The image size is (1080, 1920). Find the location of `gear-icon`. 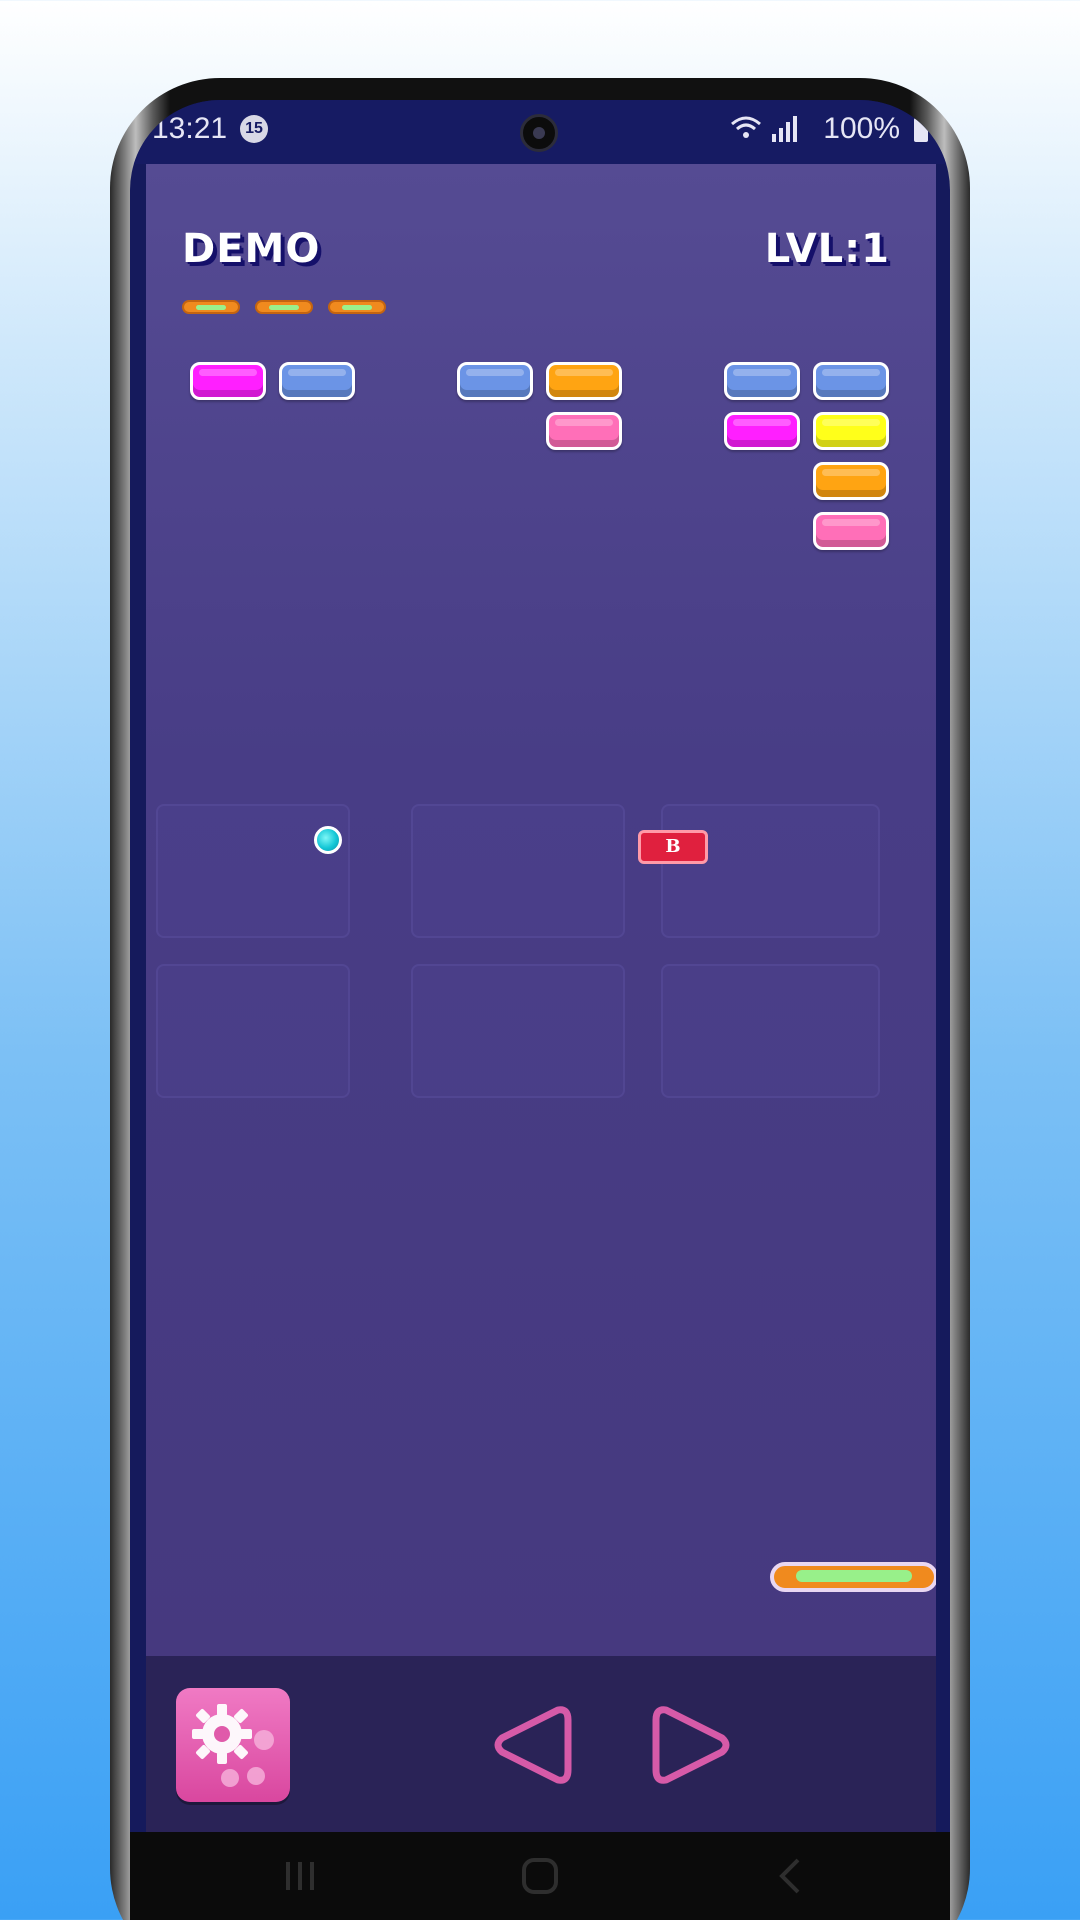

gear-icon is located at coordinates (233, 1745).